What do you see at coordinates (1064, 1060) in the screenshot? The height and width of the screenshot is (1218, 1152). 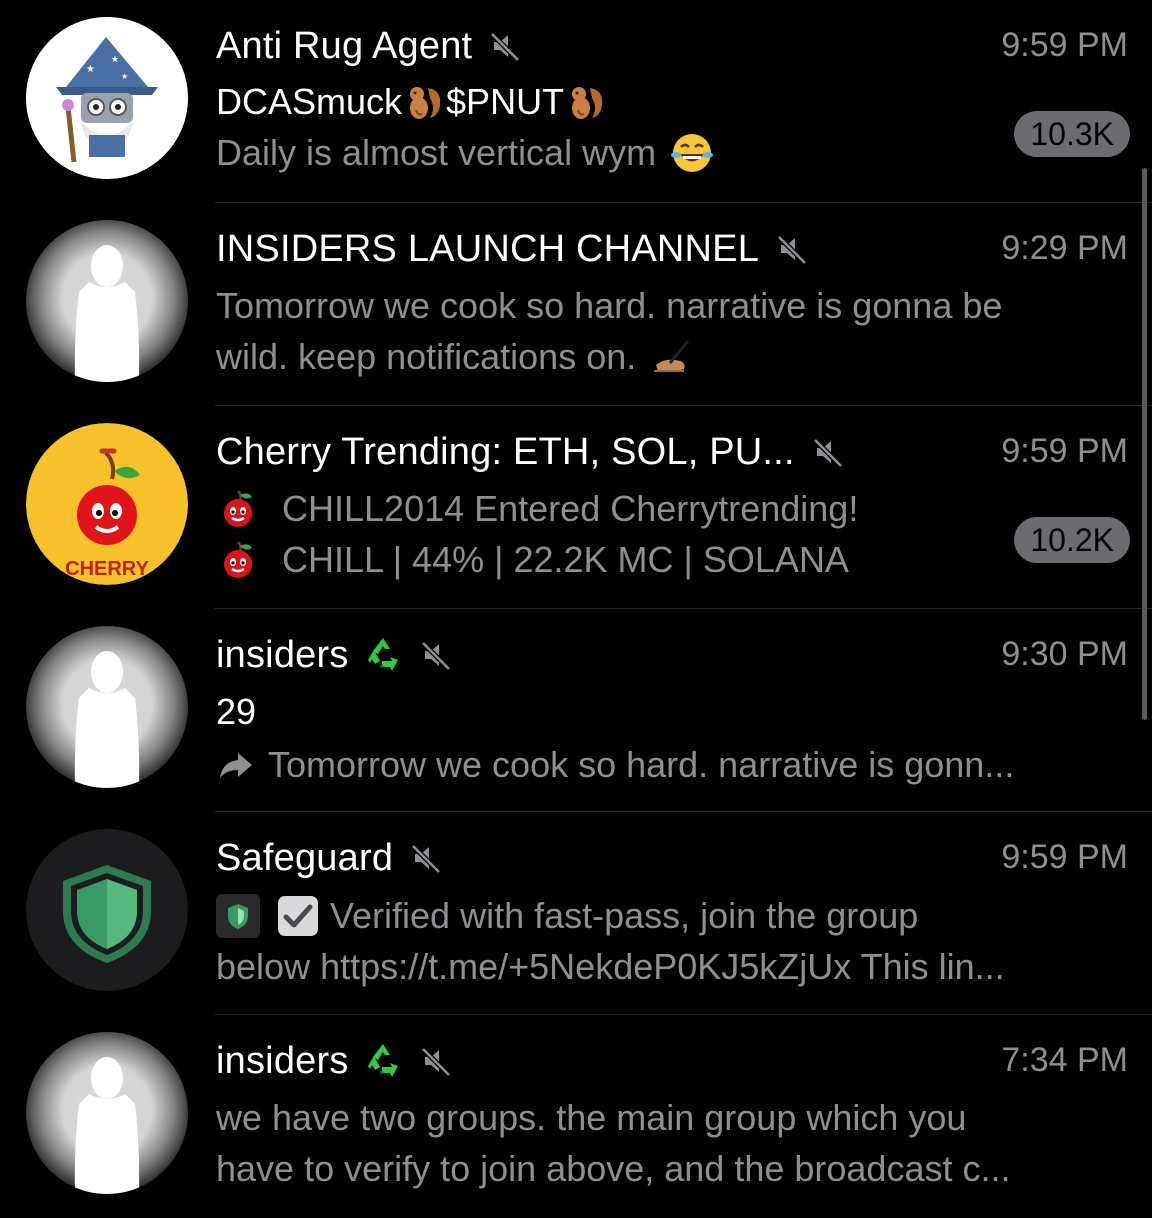 I see `chat-time: 7:34 PM` at bounding box center [1064, 1060].